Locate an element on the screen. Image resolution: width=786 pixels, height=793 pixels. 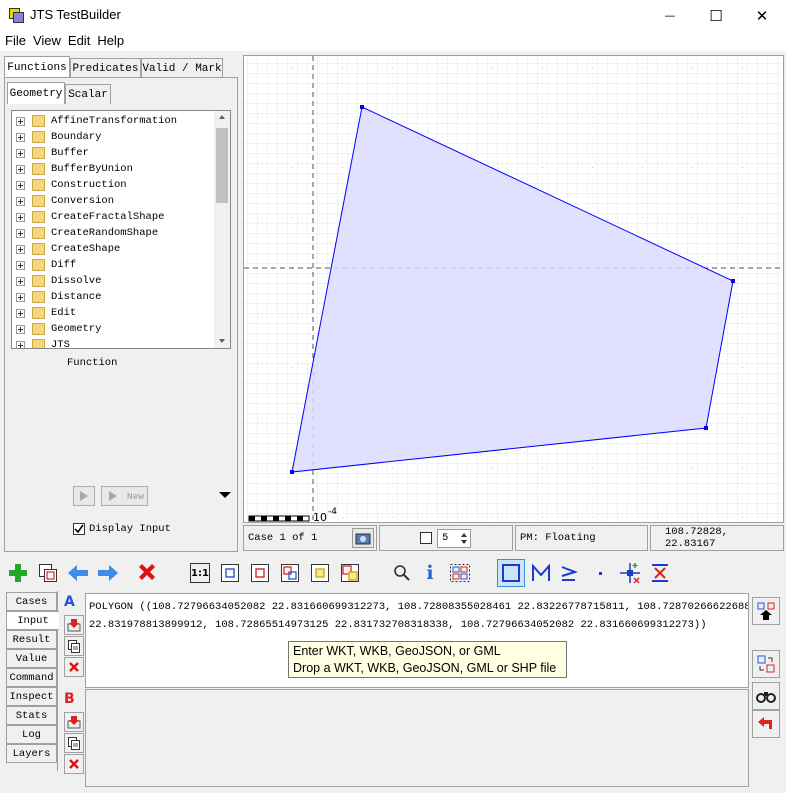
info-tool-button: i is located at coordinates (430, 573).